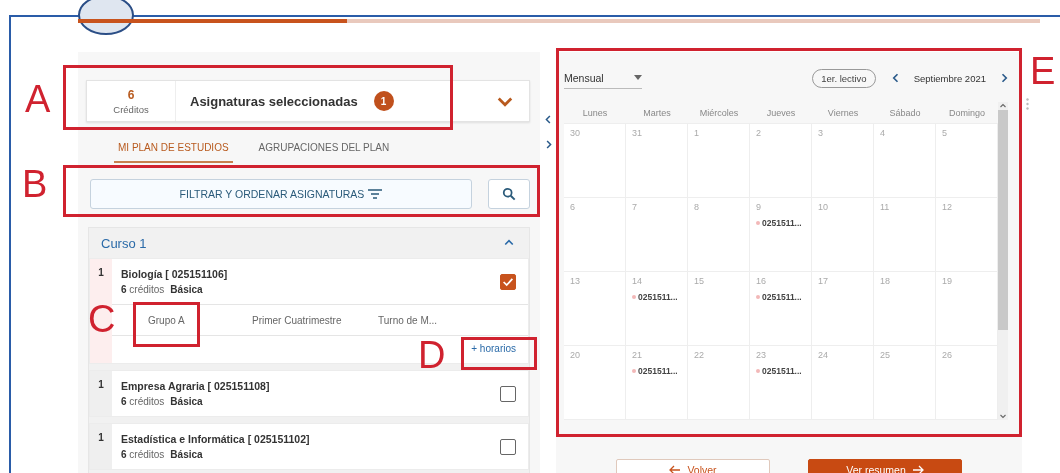 Image resolution: width=1060 pixels, height=473 pixels. What do you see at coordinates (699, 355) in the screenshot?
I see `day-number: 22` at bounding box center [699, 355].